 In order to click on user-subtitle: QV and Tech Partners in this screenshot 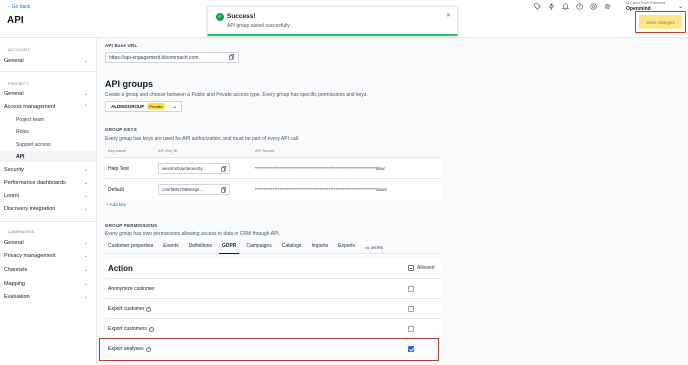, I will do `click(646, 2)`.